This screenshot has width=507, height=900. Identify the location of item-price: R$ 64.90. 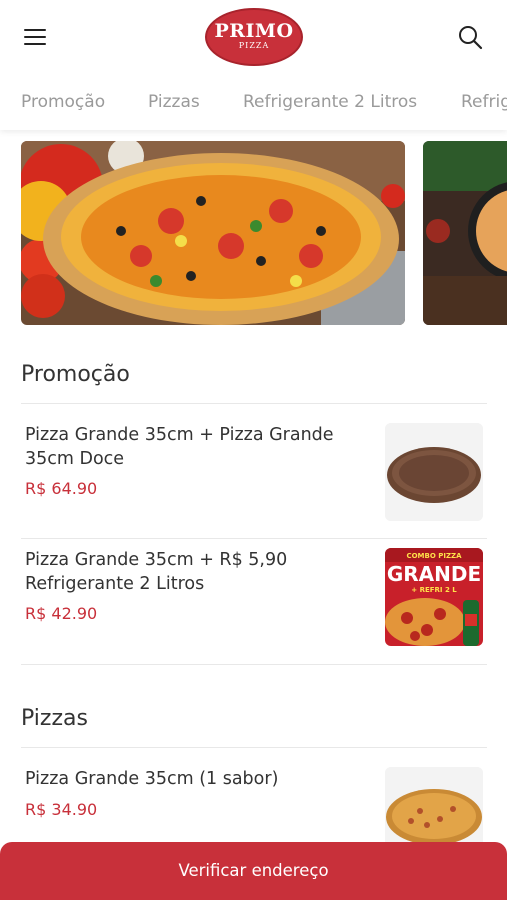
(61, 488).